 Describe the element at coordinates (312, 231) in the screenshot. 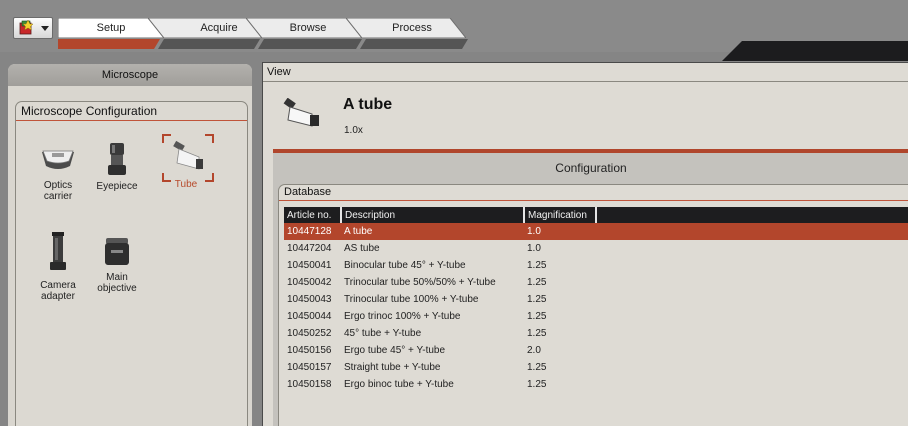

I see `cell-article: 10447128` at that location.